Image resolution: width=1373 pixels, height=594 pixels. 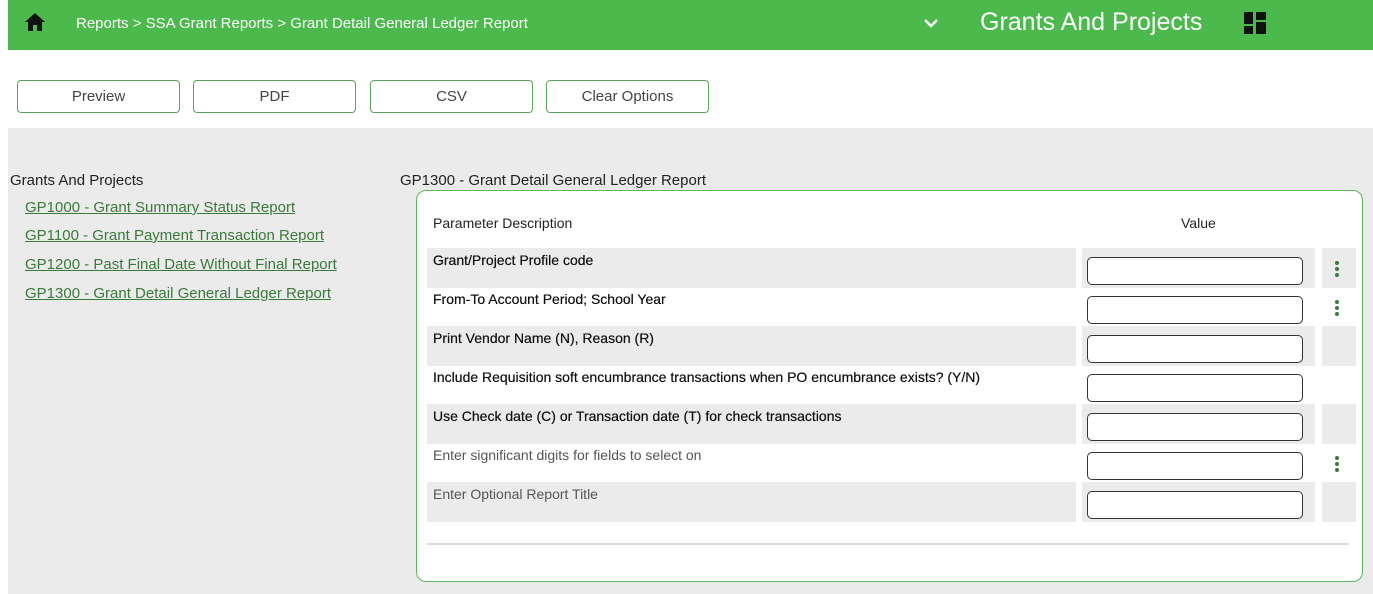 What do you see at coordinates (1195, 505) in the screenshot?
I see `optional-report-title-input` at bounding box center [1195, 505].